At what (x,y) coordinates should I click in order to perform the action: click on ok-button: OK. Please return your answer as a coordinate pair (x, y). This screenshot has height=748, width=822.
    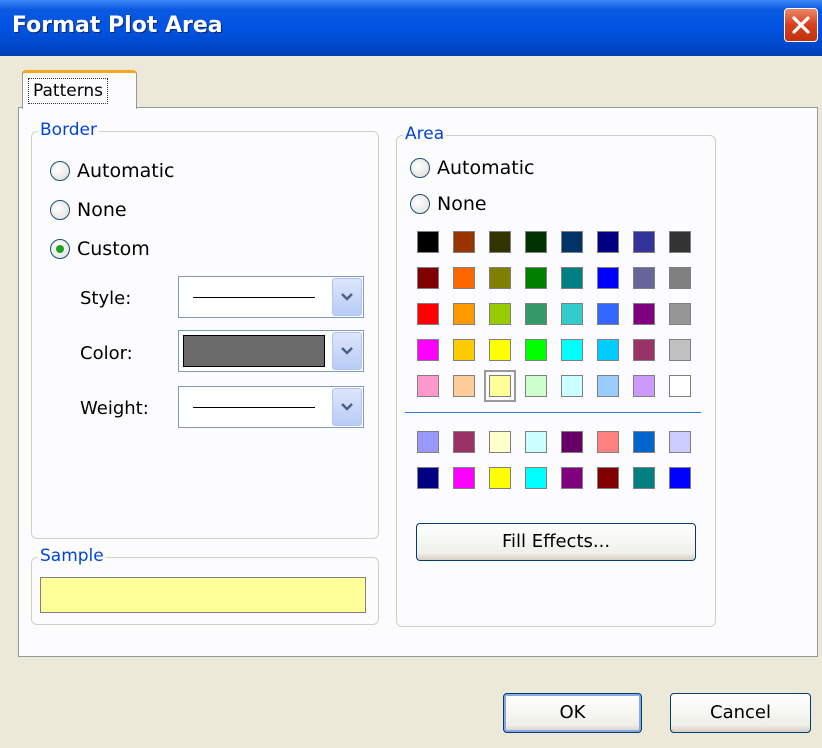
    Looking at the image, I should click on (572, 713).